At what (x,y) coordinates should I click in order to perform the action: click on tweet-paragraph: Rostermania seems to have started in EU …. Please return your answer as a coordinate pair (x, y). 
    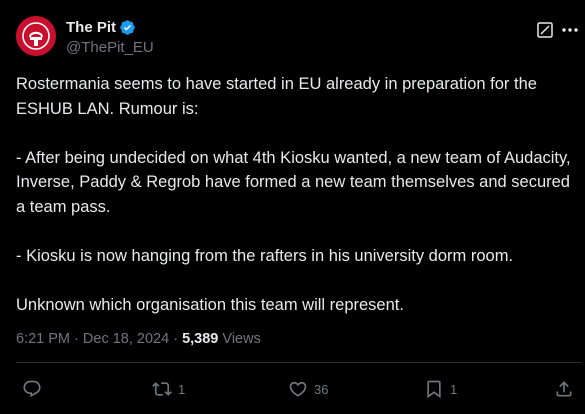
    Looking at the image, I should click on (276, 96).